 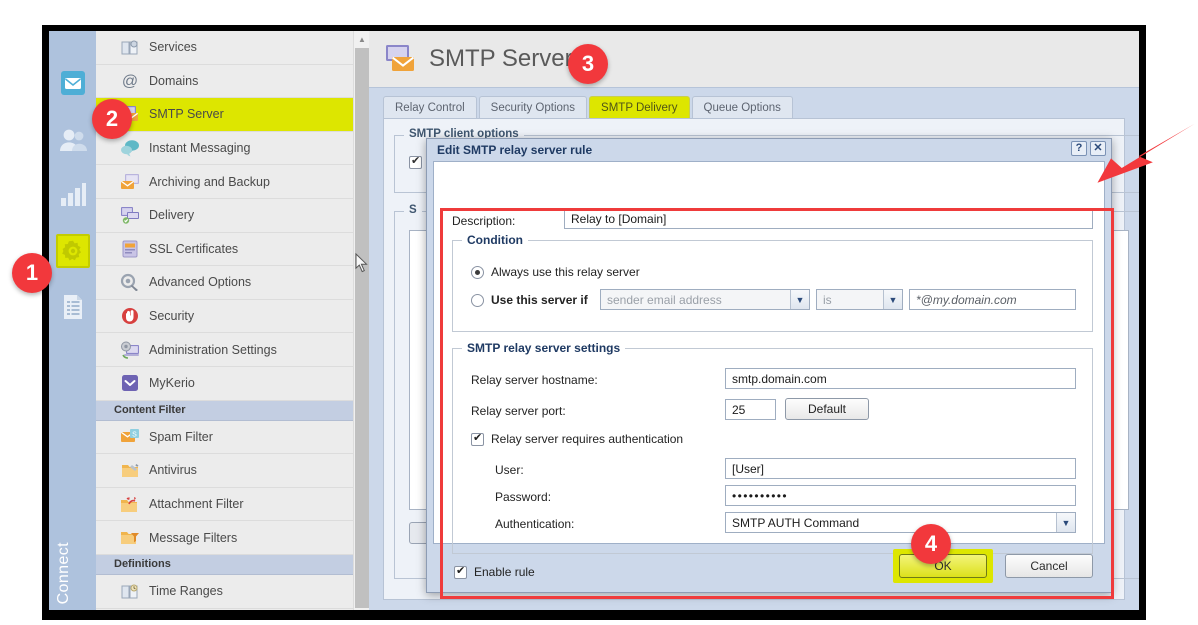 I want to click on relay-settings-legend: SMTP relay server settings, so click(x=544, y=348).